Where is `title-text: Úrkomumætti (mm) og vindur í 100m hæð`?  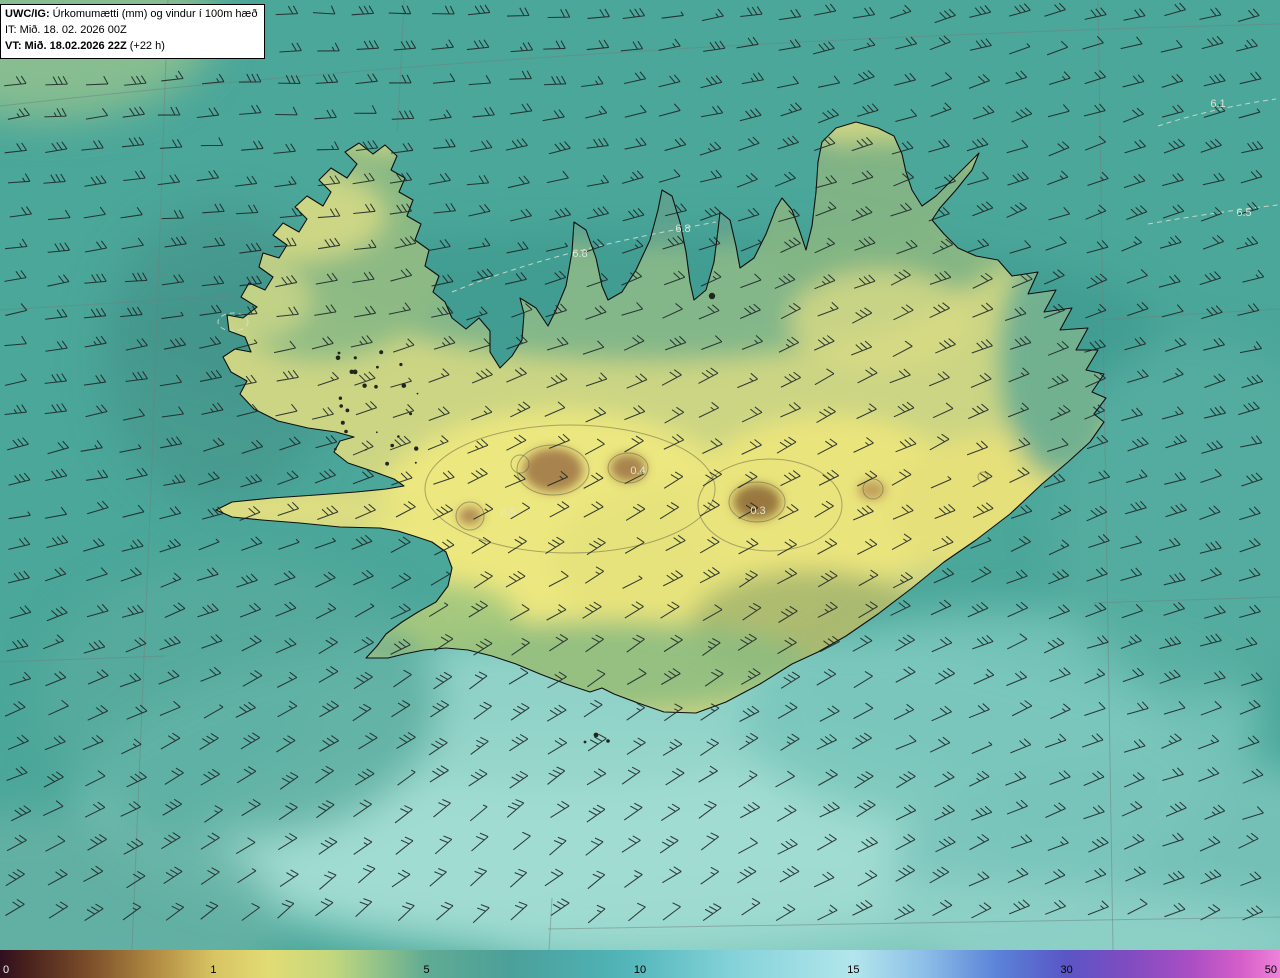
title-text: Úrkomumætti (mm) og vindur í 100m hæð is located at coordinates (153, 14).